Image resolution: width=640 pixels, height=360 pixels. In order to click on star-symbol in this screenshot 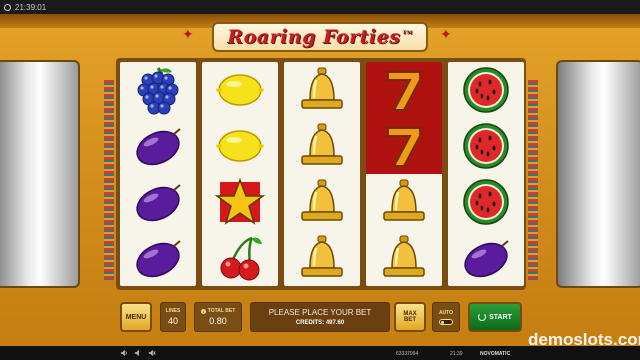, I will do `click(240, 202)`.